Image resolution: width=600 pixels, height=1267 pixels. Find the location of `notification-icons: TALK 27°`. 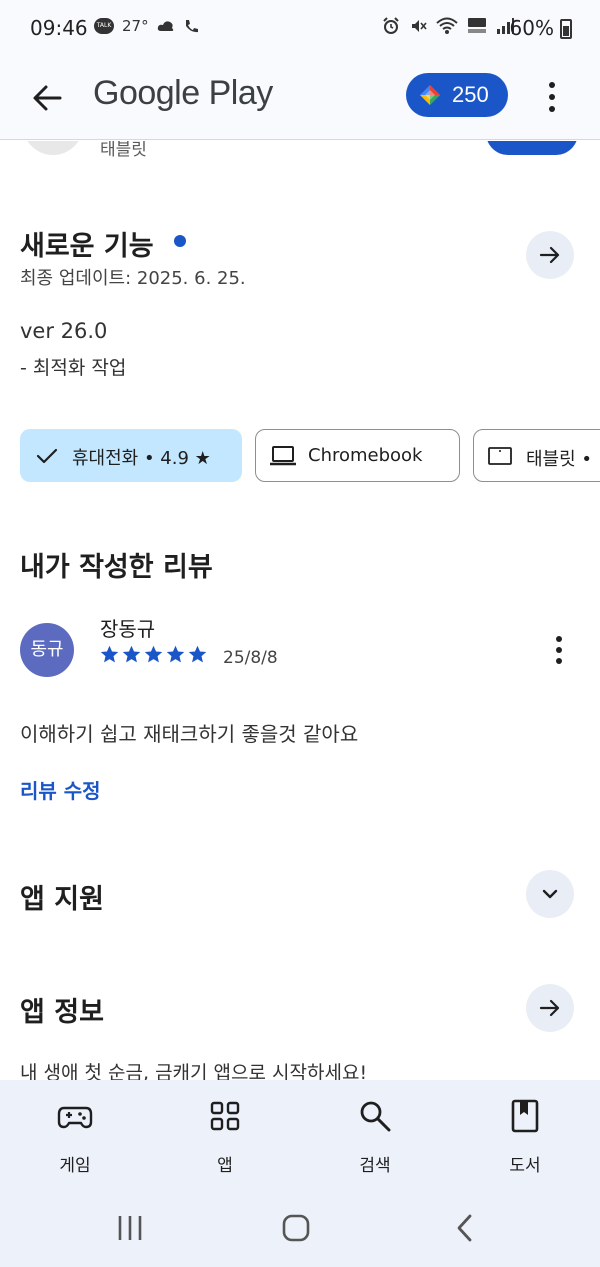

notification-icons: TALK 27° is located at coordinates (148, 26).